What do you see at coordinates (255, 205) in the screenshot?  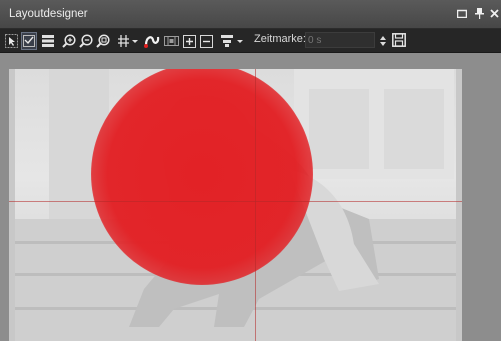 I see `vertical-guide` at bounding box center [255, 205].